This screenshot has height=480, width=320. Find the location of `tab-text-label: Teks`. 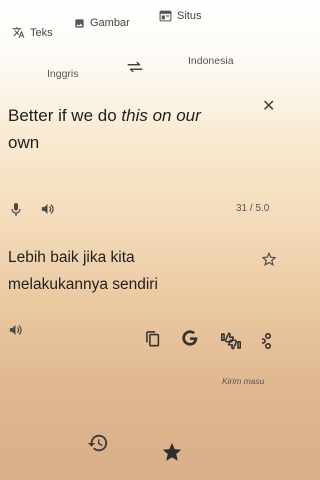

tab-text-label: Teks is located at coordinates (41, 32).